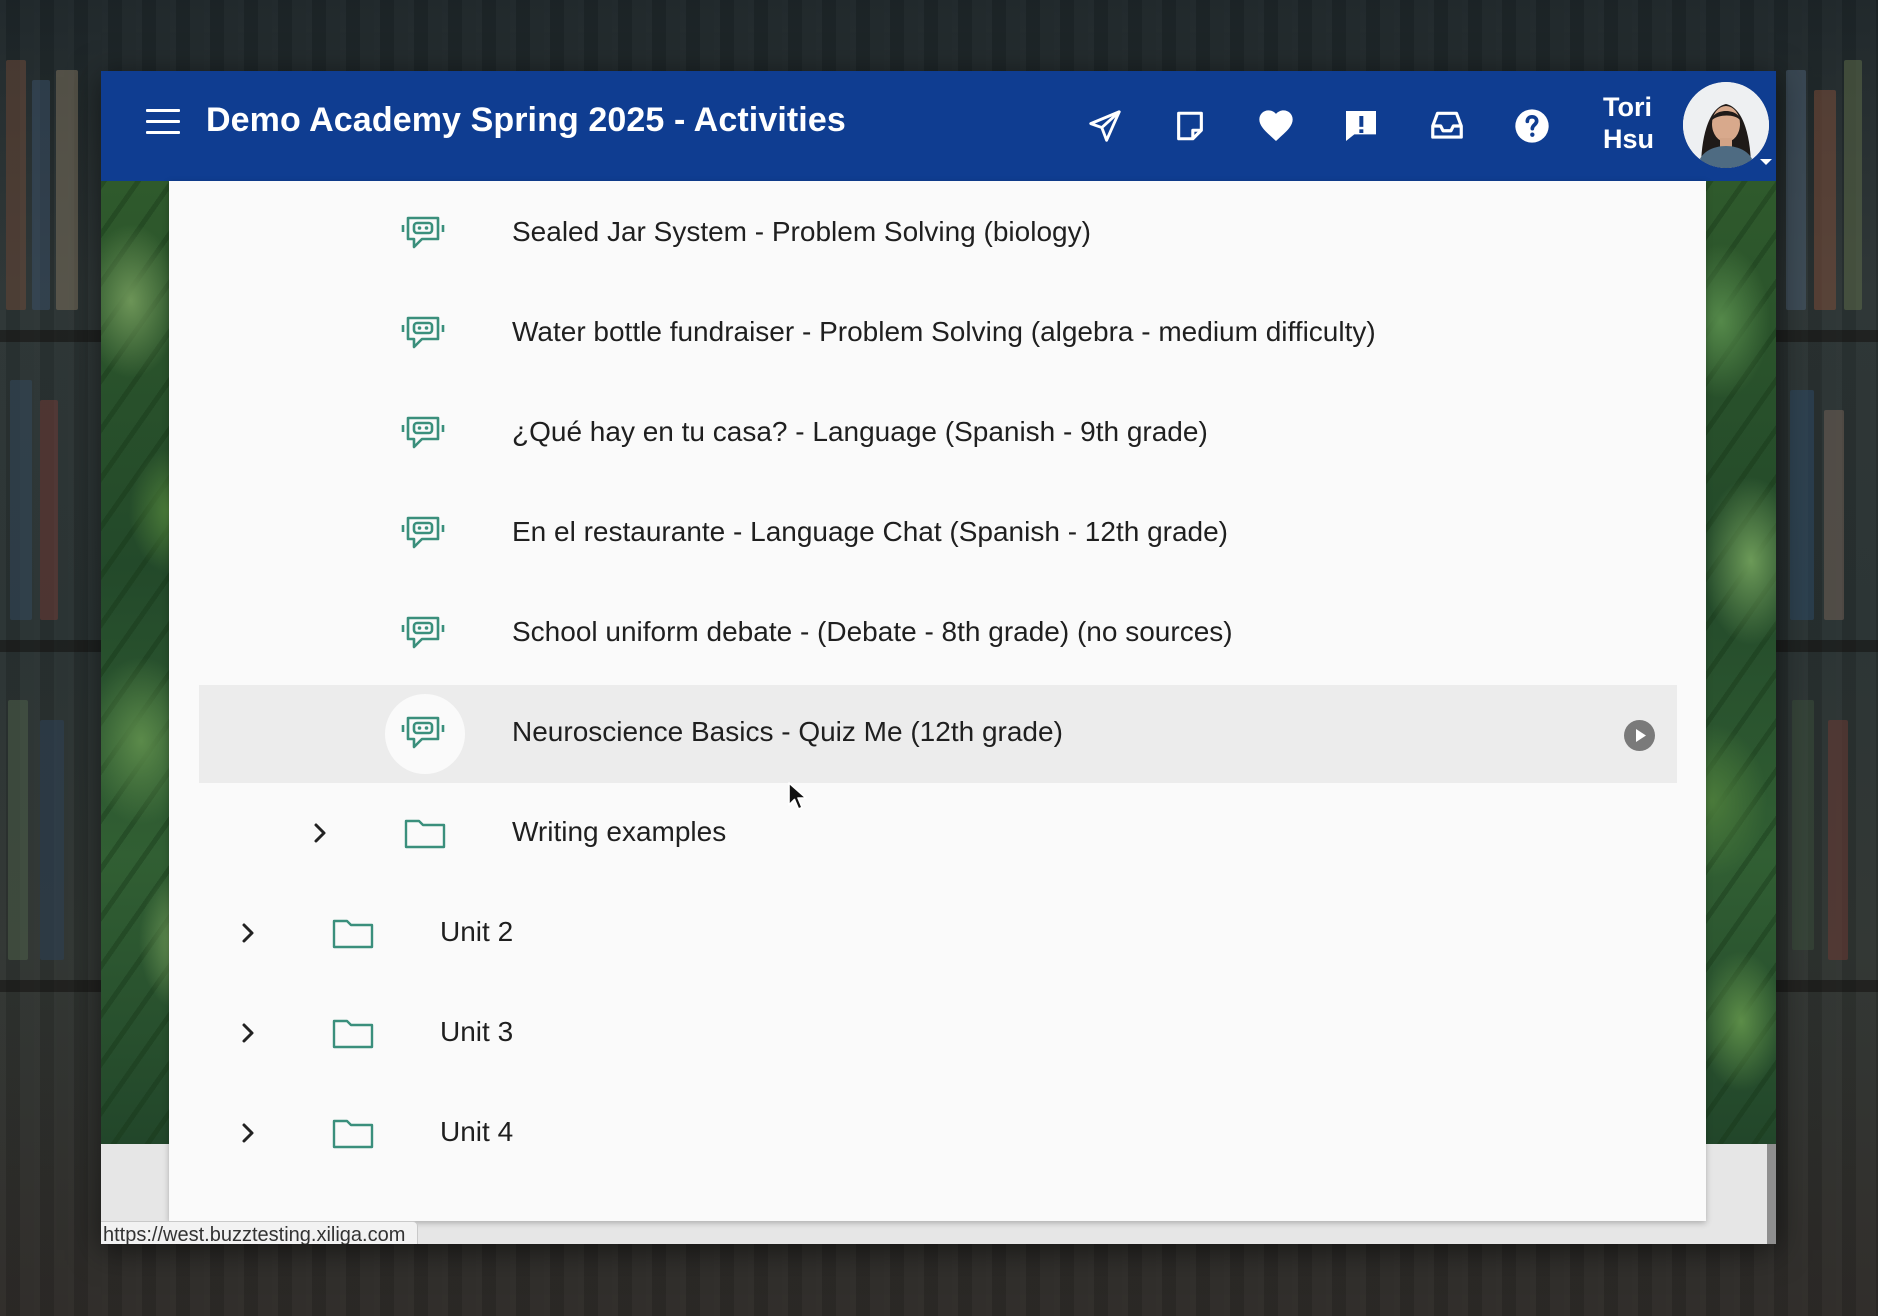 The width and height of the screenshot is (1878, 1316). I want to click on avatar, so click(1726, 125).